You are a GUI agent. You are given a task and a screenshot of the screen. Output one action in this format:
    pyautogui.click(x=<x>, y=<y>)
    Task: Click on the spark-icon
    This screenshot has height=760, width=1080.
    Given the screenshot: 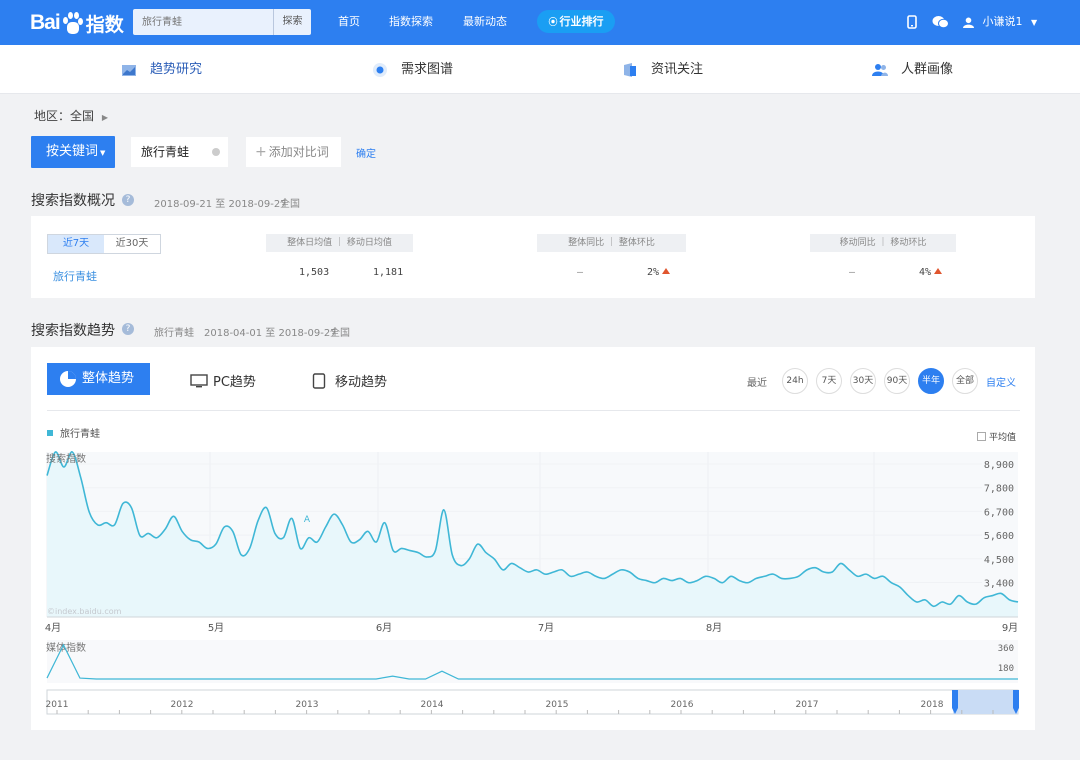 What is the action you would take?
    pyautogui.click(x=380, y=69)
    